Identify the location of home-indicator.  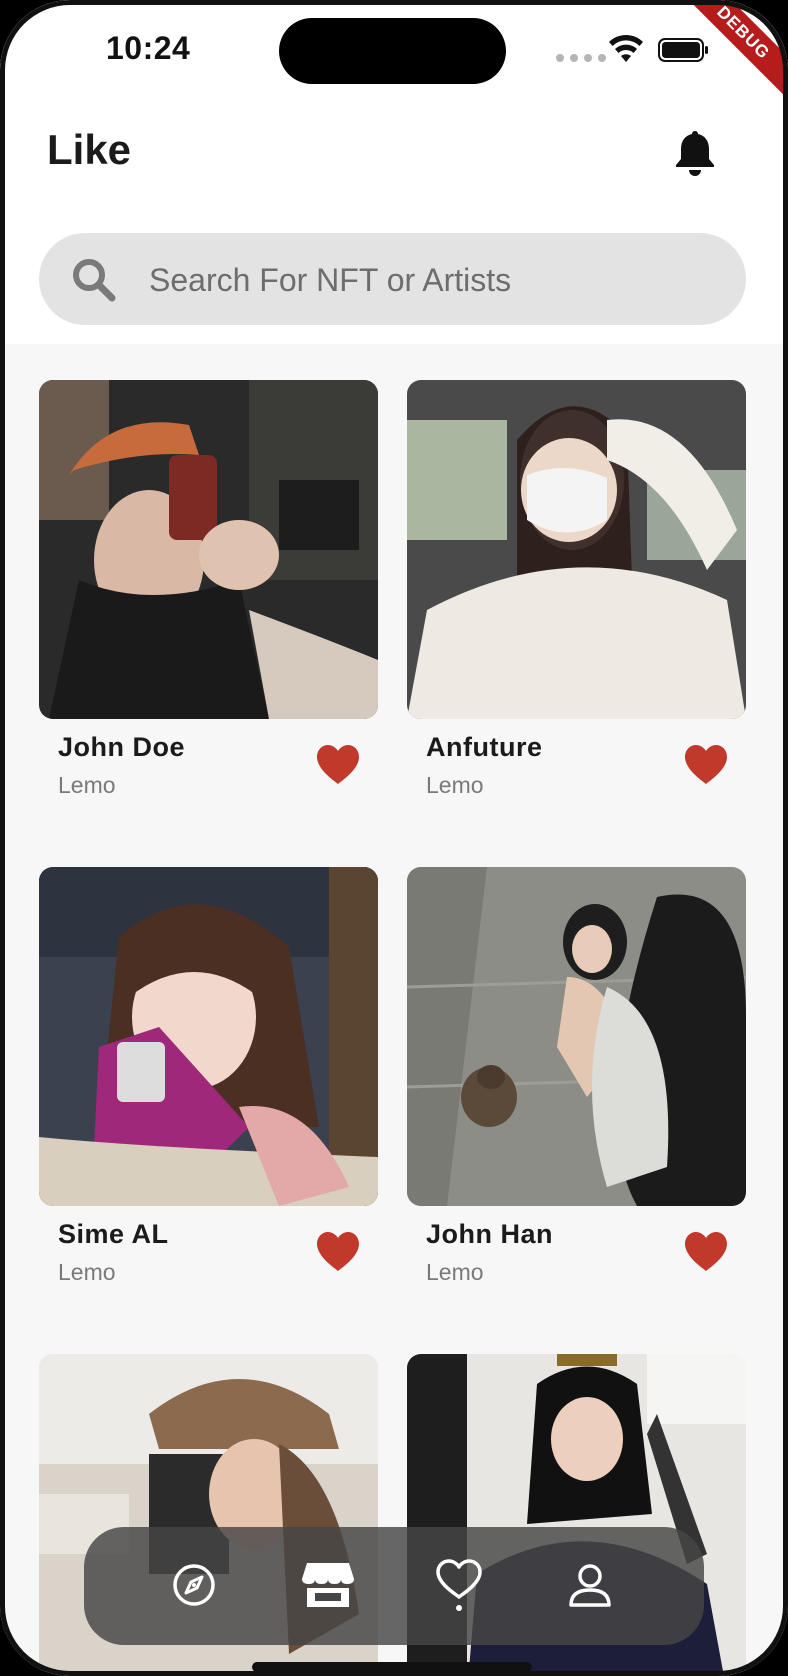
(392, 1667).